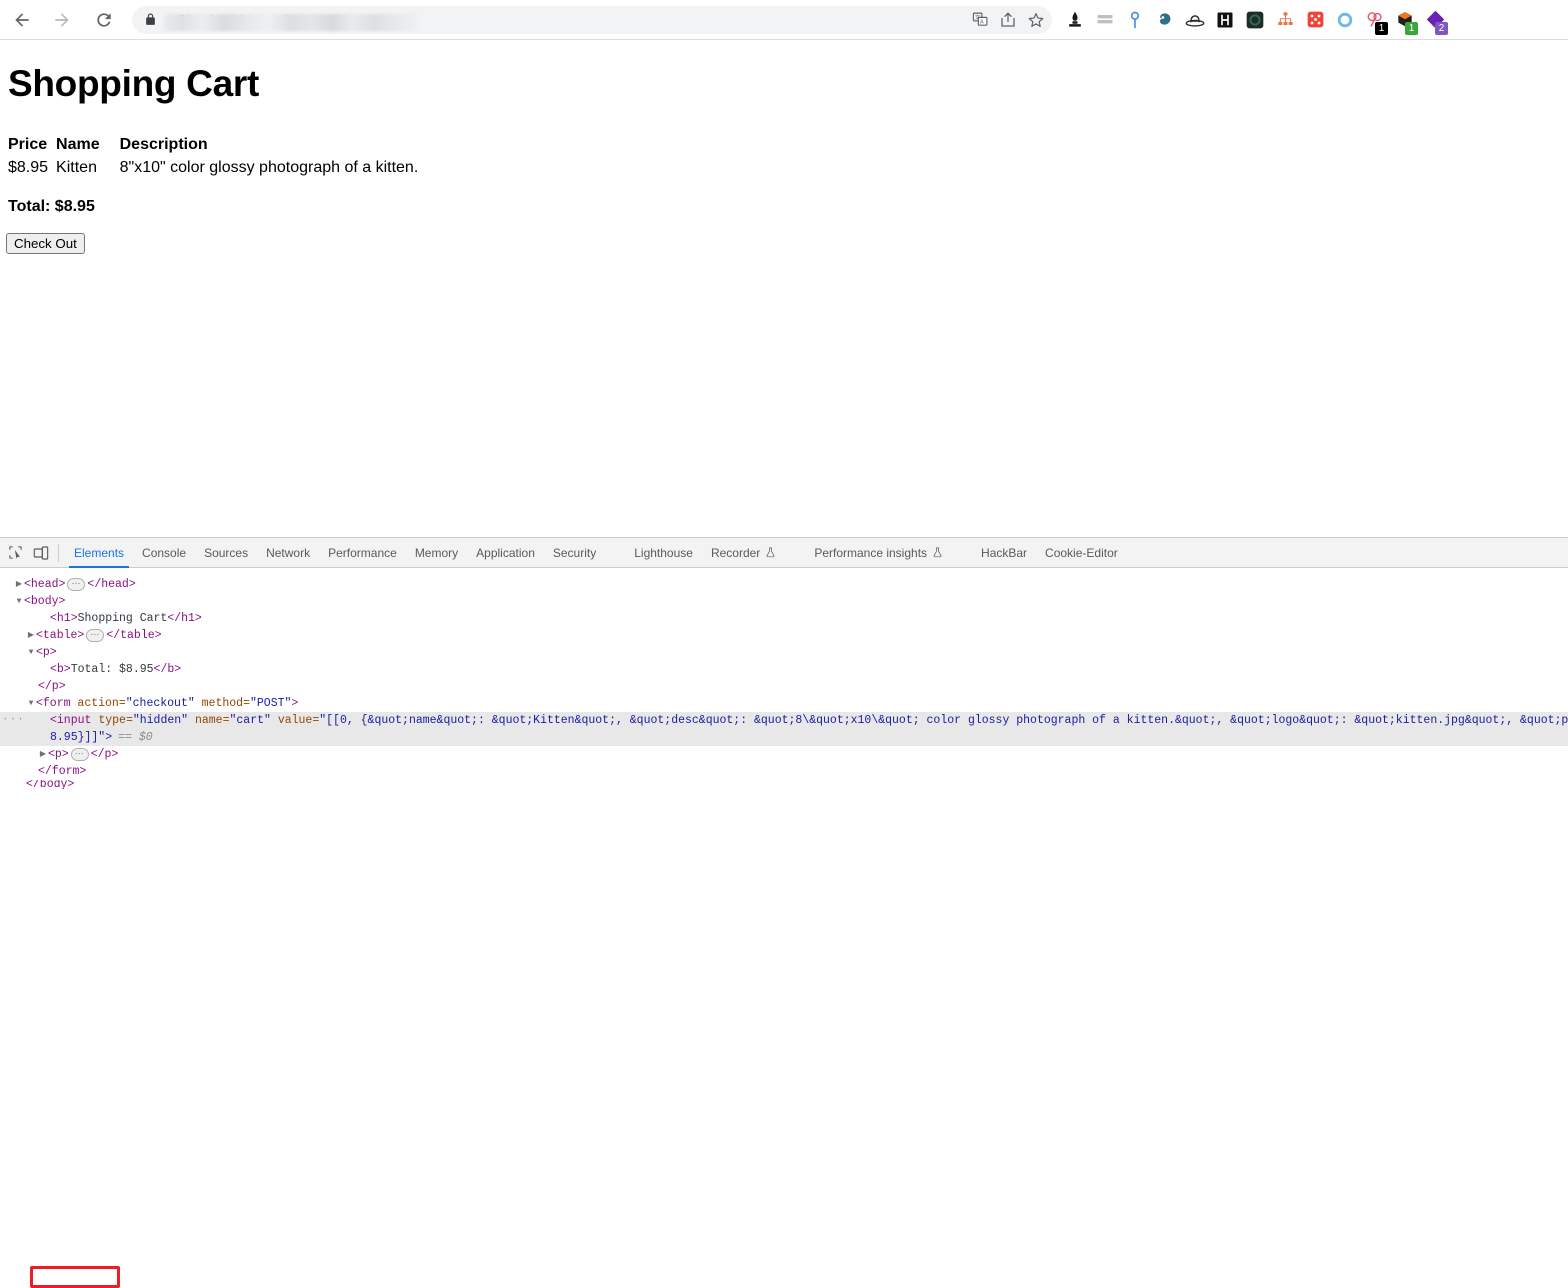 Image resolution: width=1568 pixels, height=1288 pixels. I want to click on url-redaction-blur, so click(291, 22).